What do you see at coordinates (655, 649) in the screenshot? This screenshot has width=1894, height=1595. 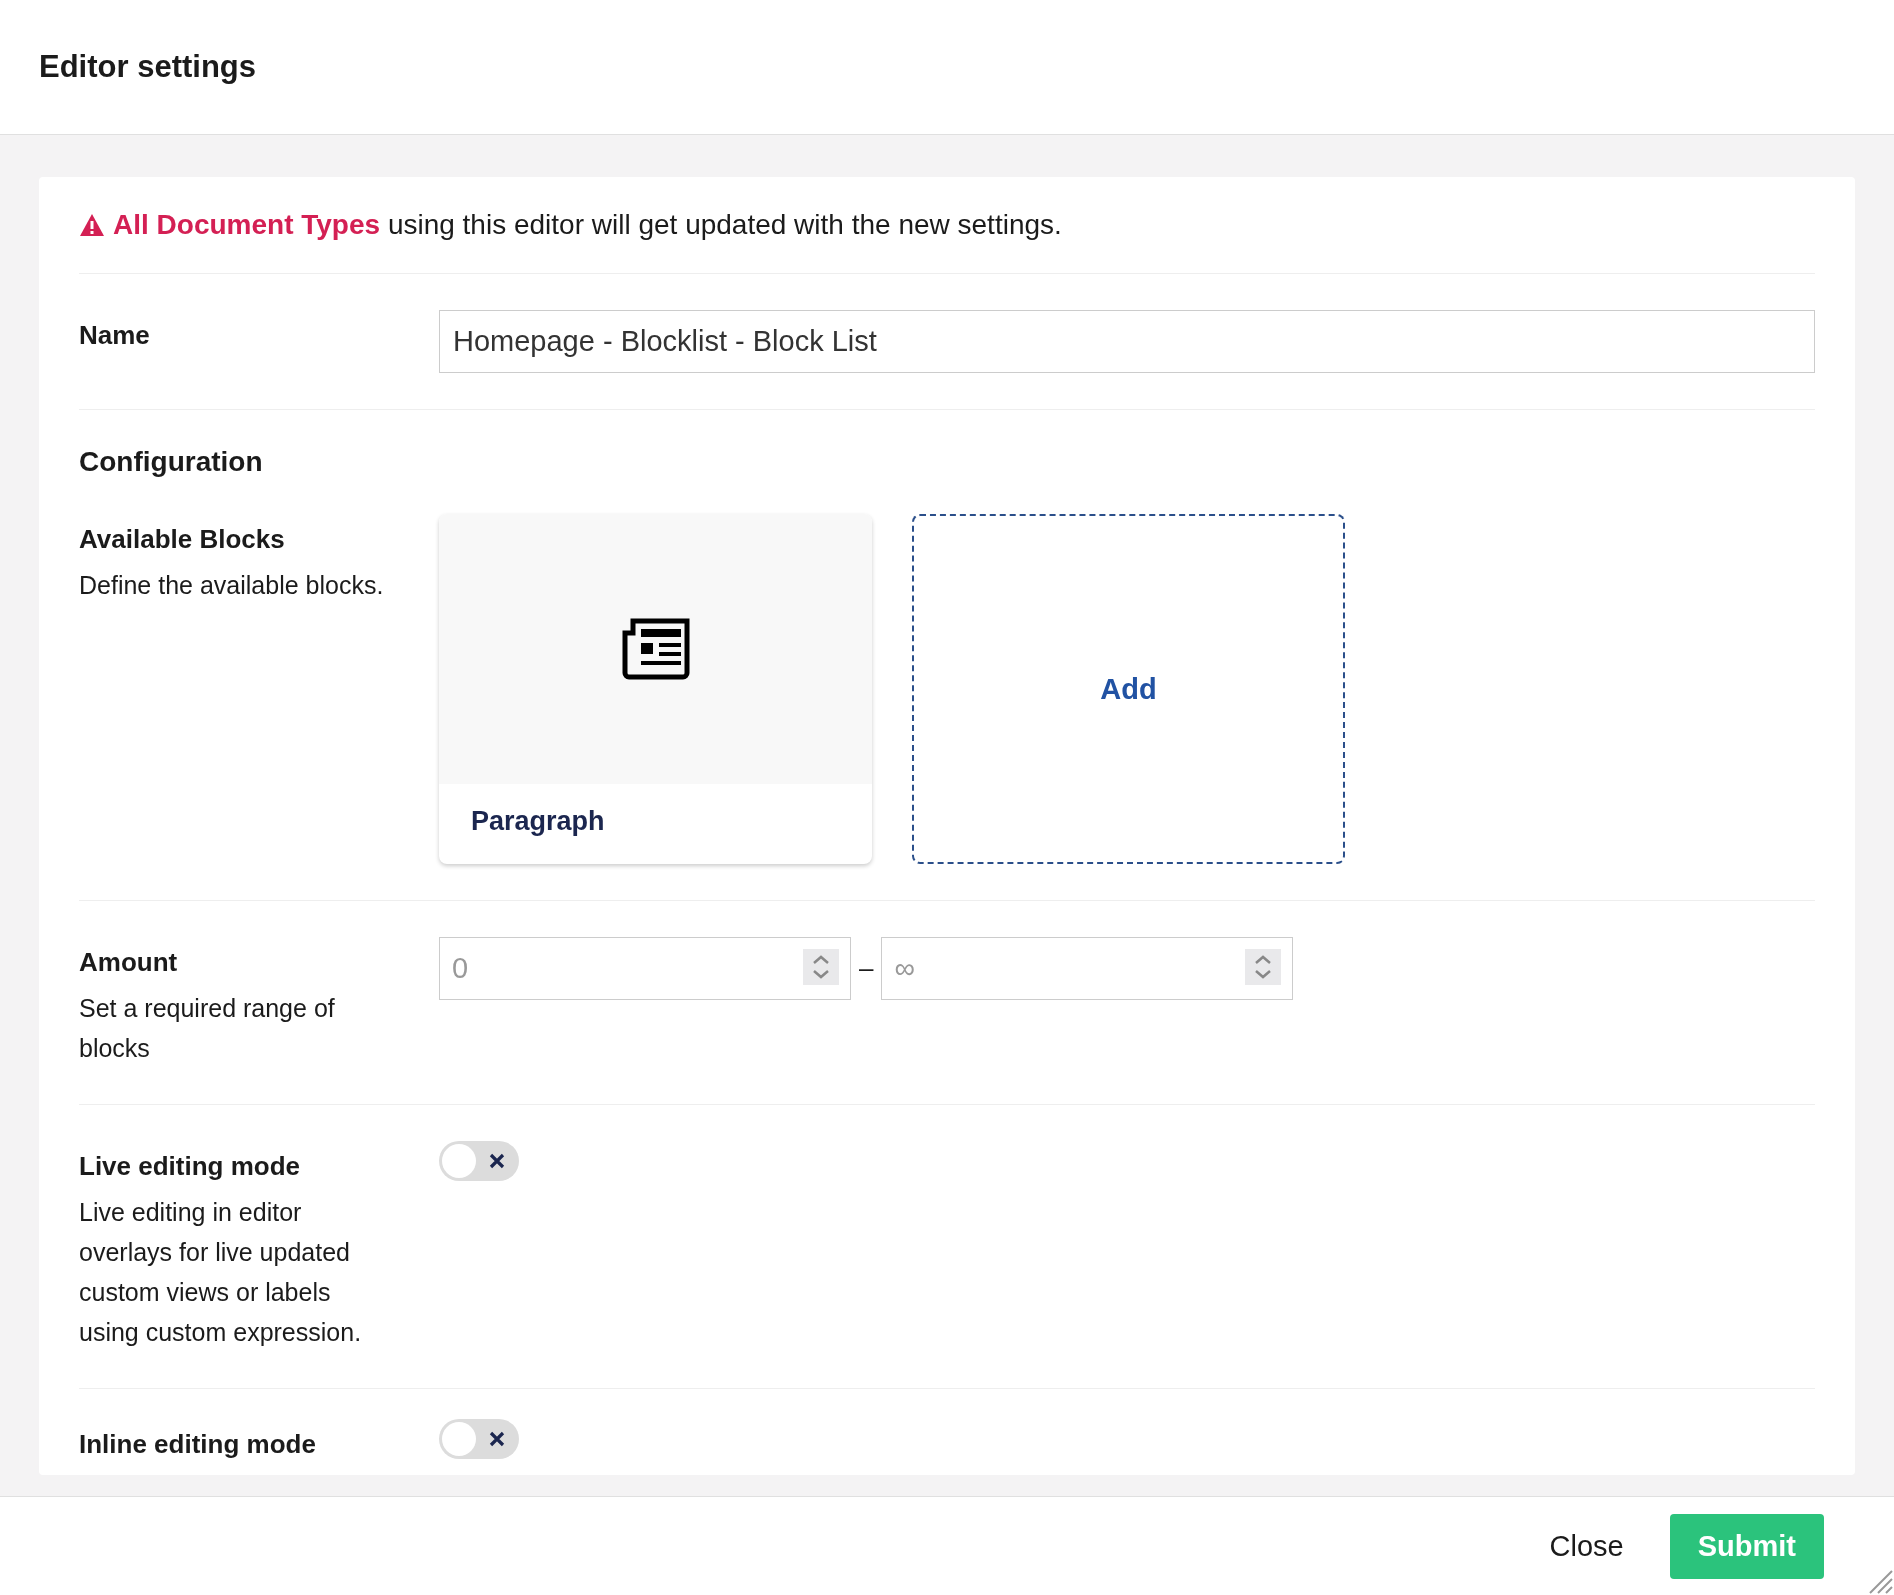 I see `newspaper-icon` at bounding box center [655, 649].